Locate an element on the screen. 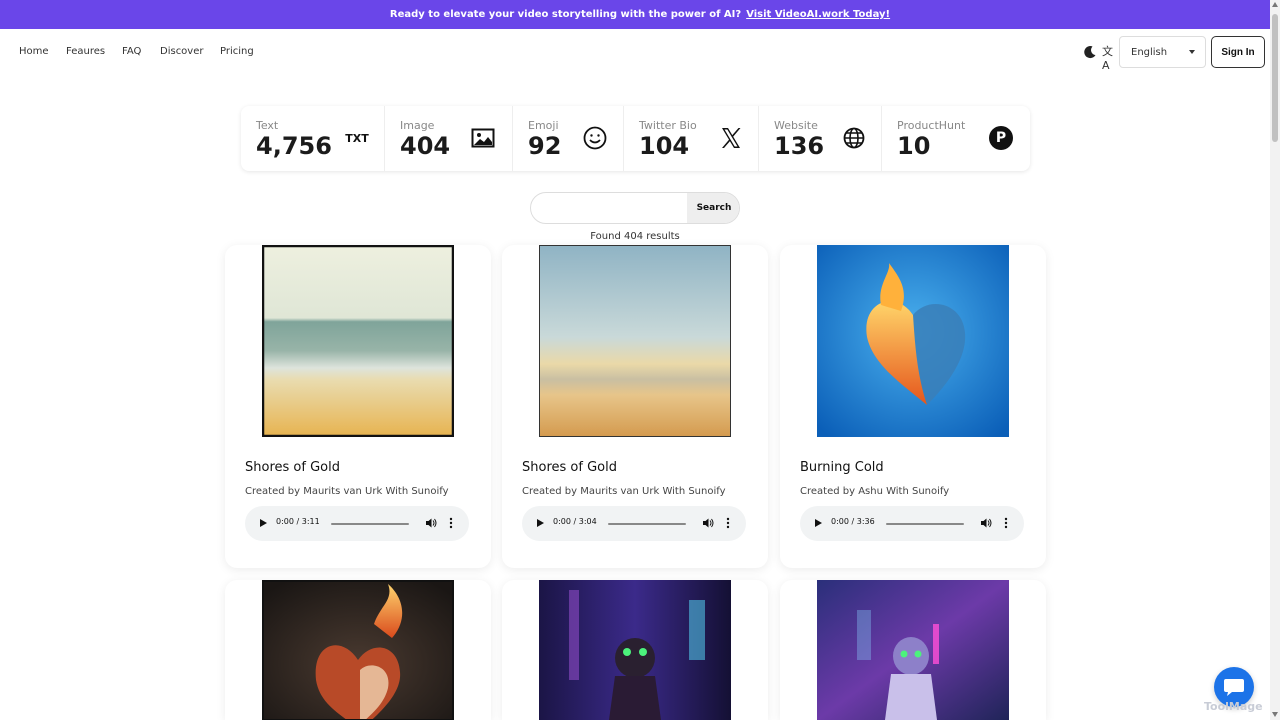 This screenshot has height=720, width=1280. stat-label: Emoji is located at coordinates (543, 125).